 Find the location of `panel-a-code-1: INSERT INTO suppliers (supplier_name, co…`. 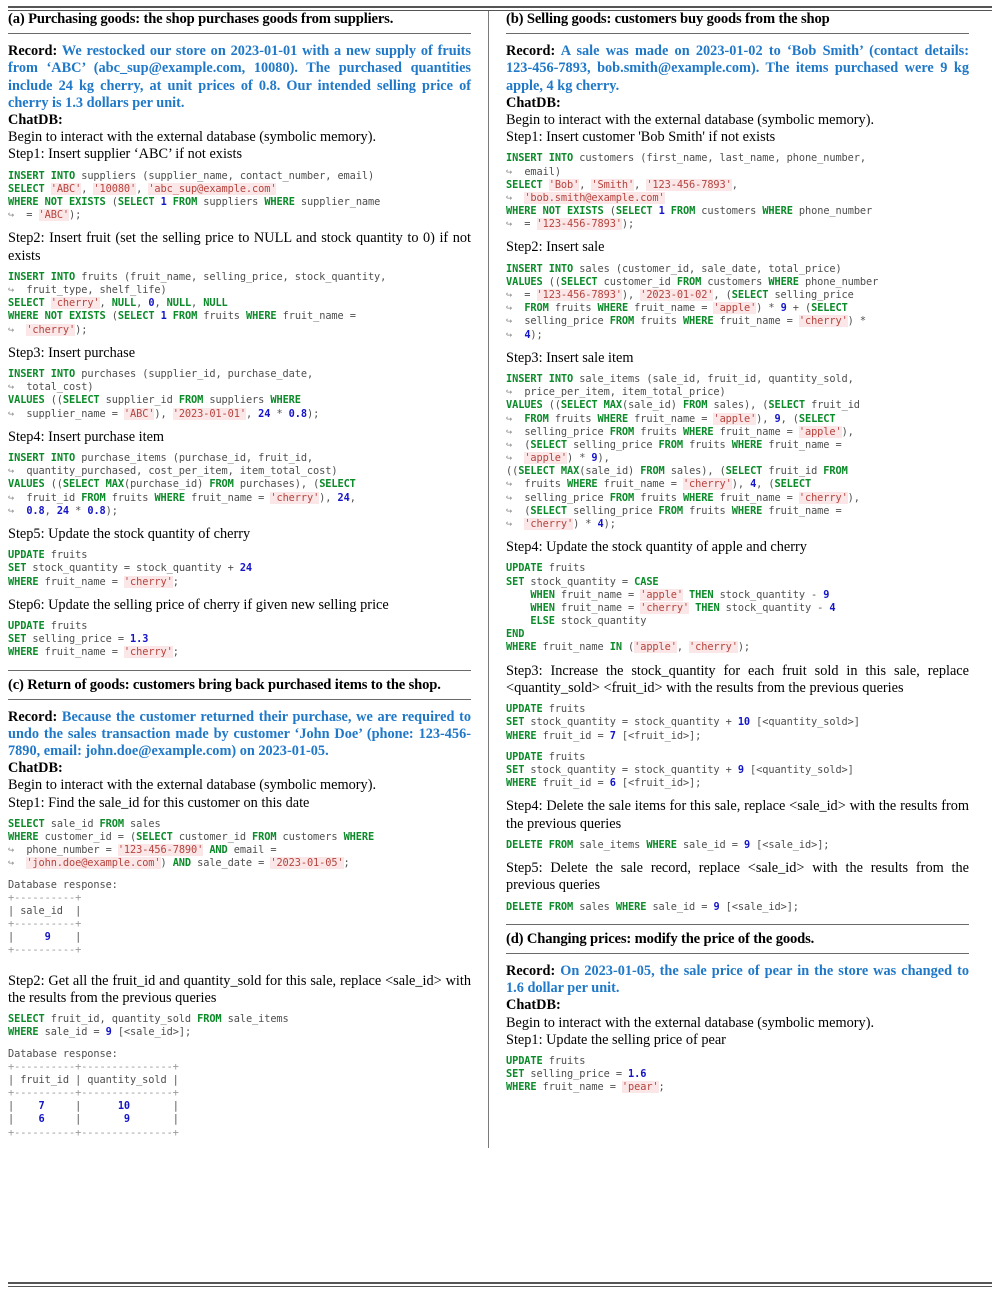

panel-a-code-1: INSERT INTO suppliers (supplier_name, co… is located at coordinates (194, 195).